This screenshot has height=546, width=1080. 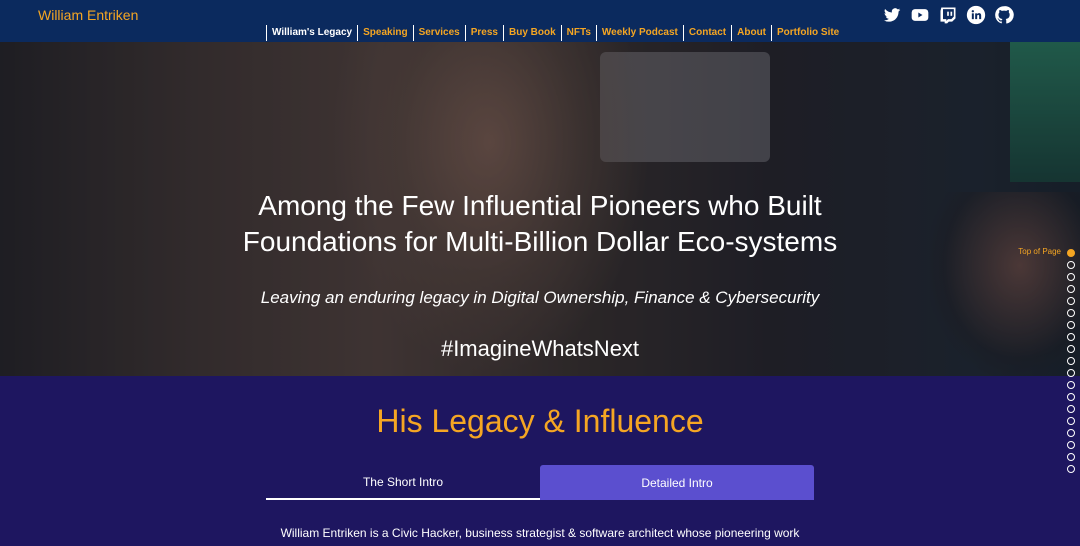 What do you see at coordinates (920, 15) in the screenshot?
I see `youtube-icon` at bounding box center [920, 15].